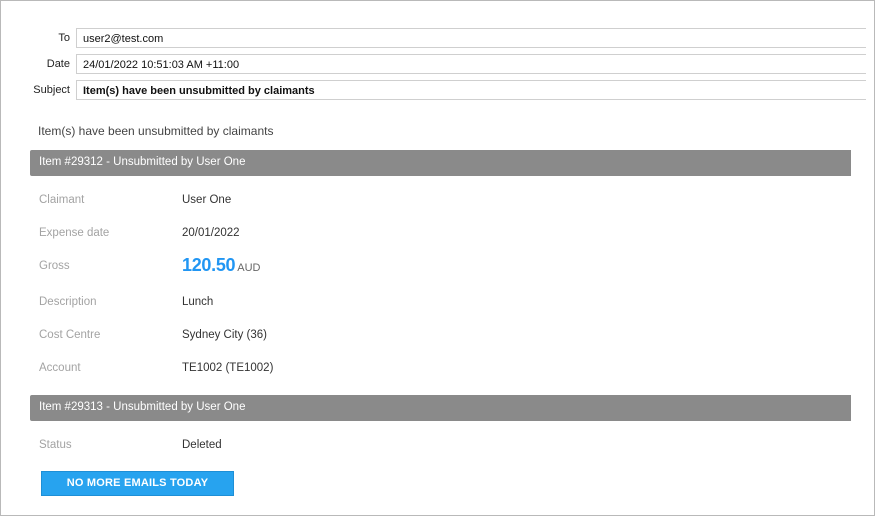  What do you see at coordinates (137, 483) in the screenshot?
I see `no-more-emails-button: NO MORE EMAILS TODAY` at bounding box center [137, 483].